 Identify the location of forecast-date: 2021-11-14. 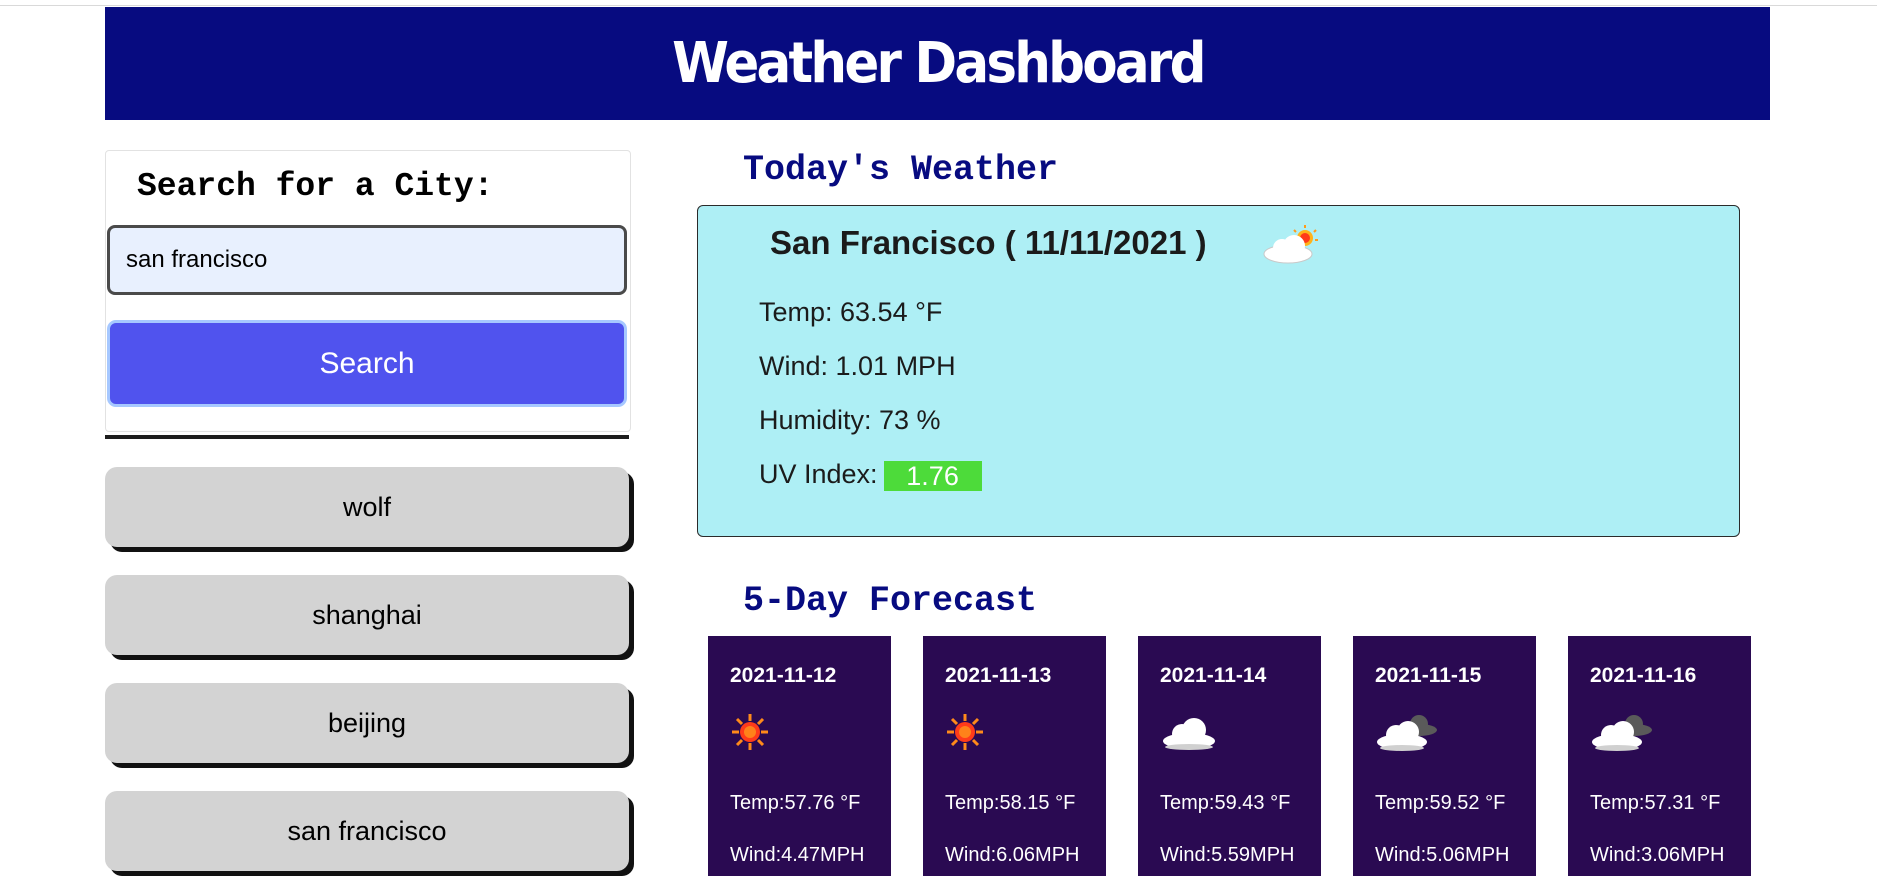
(1213, 675).